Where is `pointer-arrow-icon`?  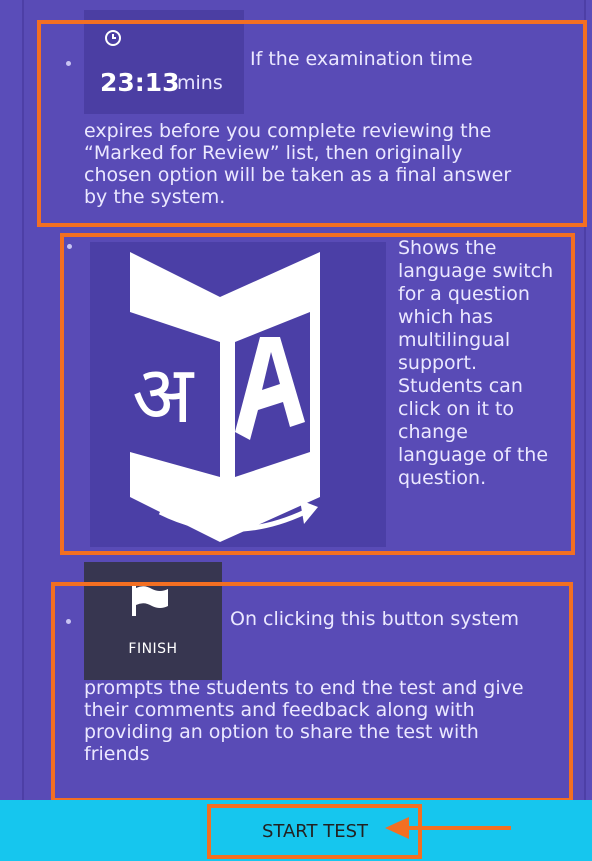
pointer-arrow-icon is located at coordinates (448, 828).